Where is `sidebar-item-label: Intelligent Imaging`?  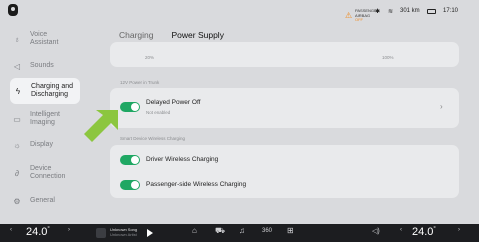 sidebar-item-label: Intelligent Imaging is located at coordinates (45, 118).